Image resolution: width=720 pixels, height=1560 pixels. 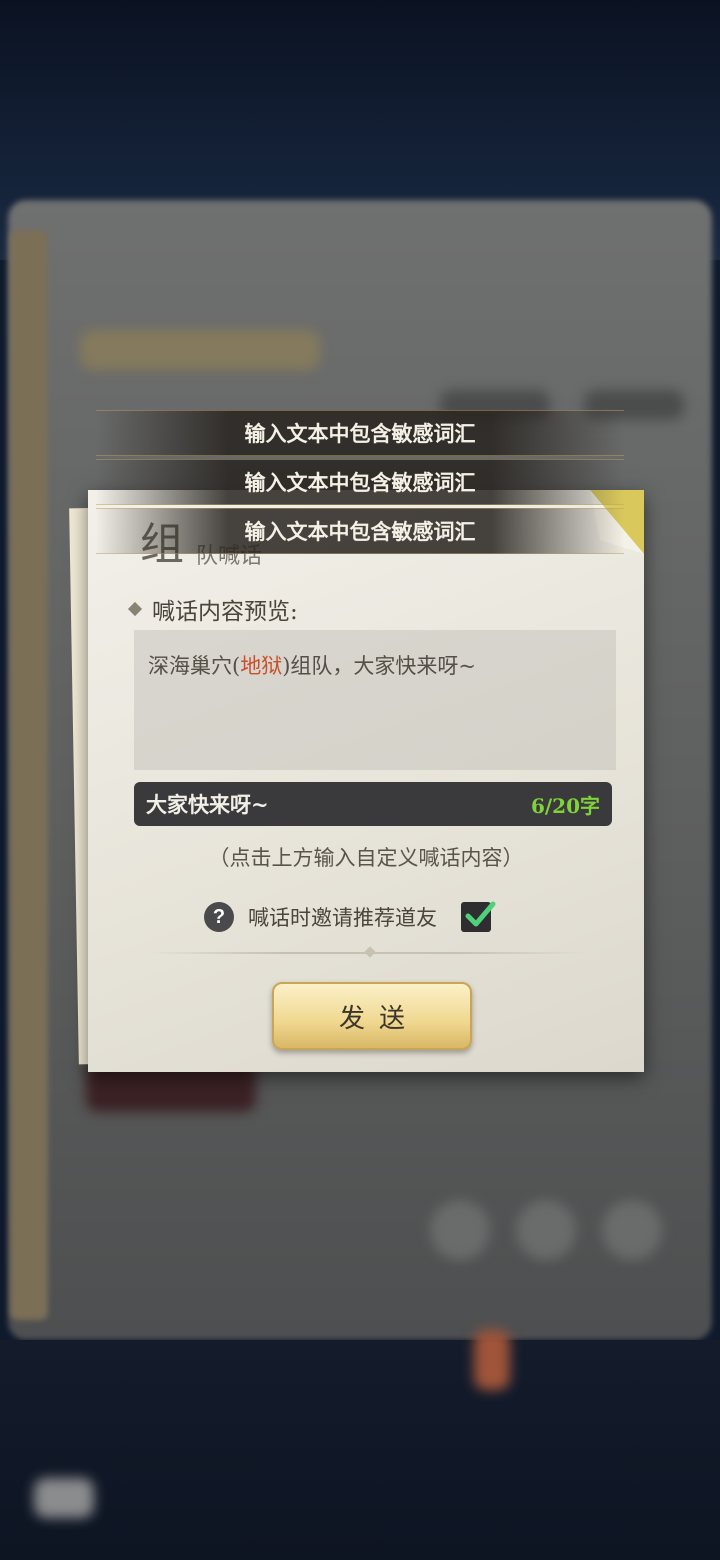 What do you see at coordinates (565, 805) in the screenshot?
I see `char-count: 6/20字` at bounding box center [565, 805].